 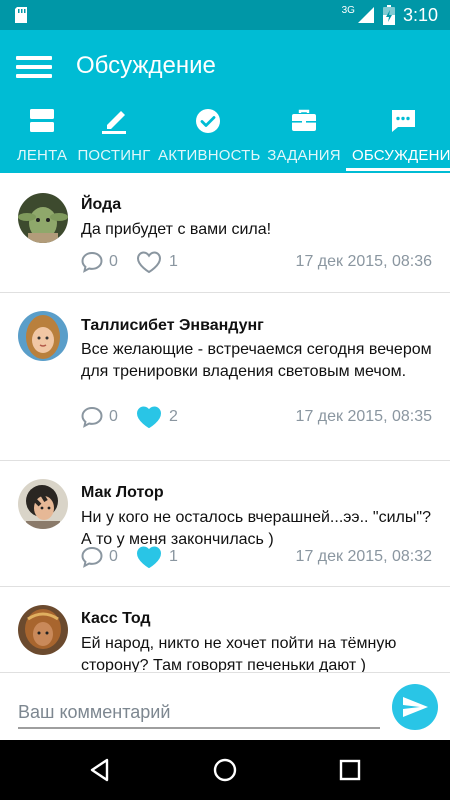 What do you see at coordinates (350, 770) in the screenshot?
I see `recents-icon` at bounding box center [350, 770].